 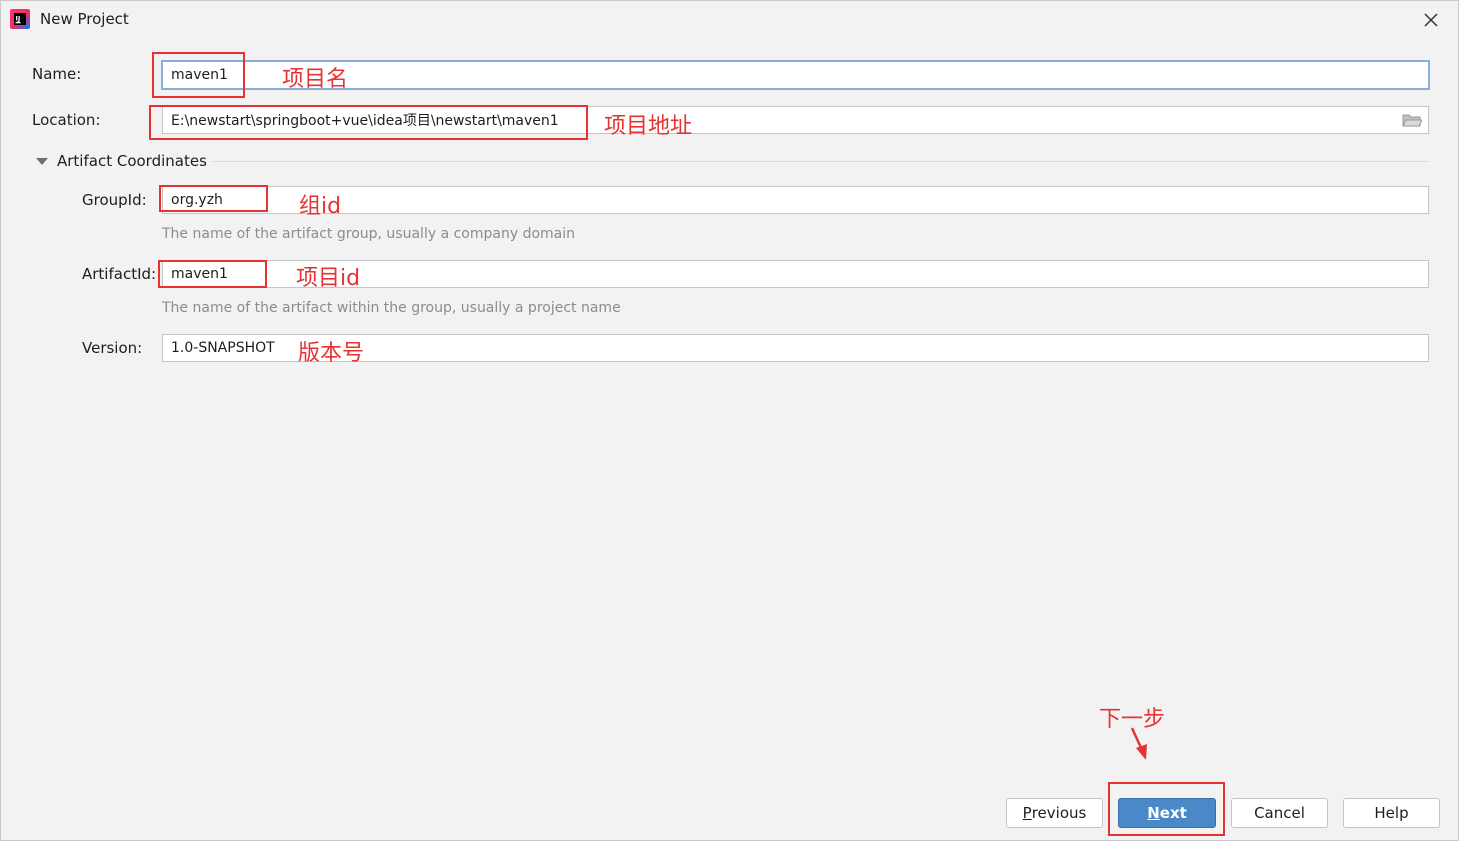 What do you see at coordinates (729, 20) in the screenshot?
I see `title-bar: IJ New Project` at bounding box center [729, 20].